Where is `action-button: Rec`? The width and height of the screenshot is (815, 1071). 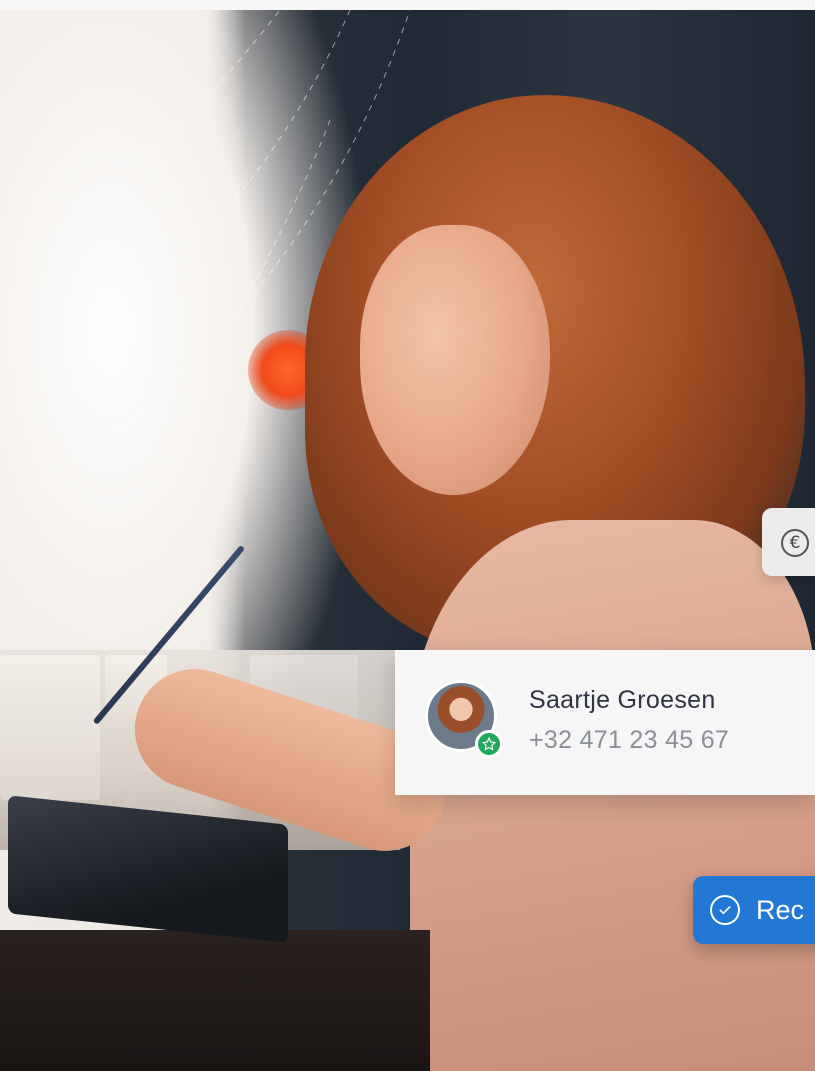
action-button: Rec is located at coordinates (754, 910).